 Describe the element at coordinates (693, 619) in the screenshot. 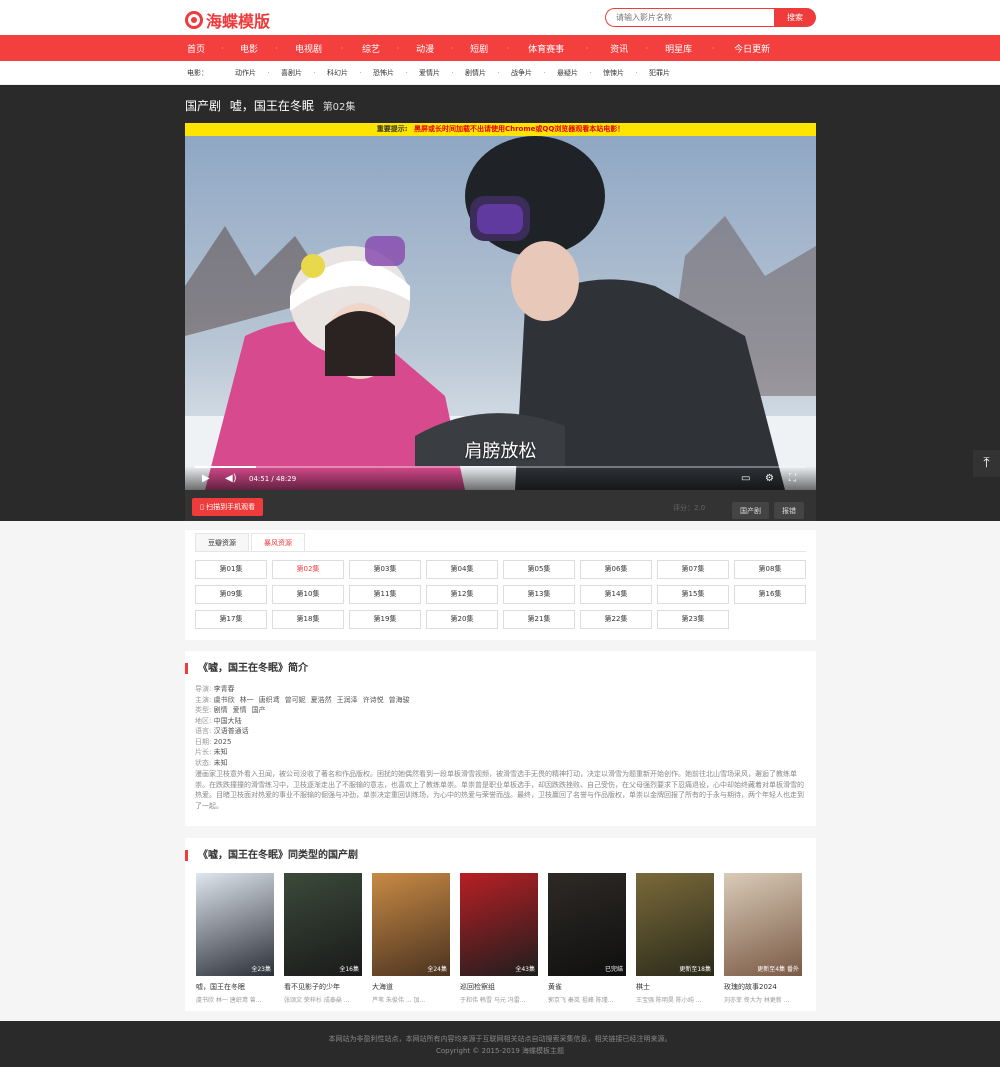

I see `episode-button: 第23集` at that location.